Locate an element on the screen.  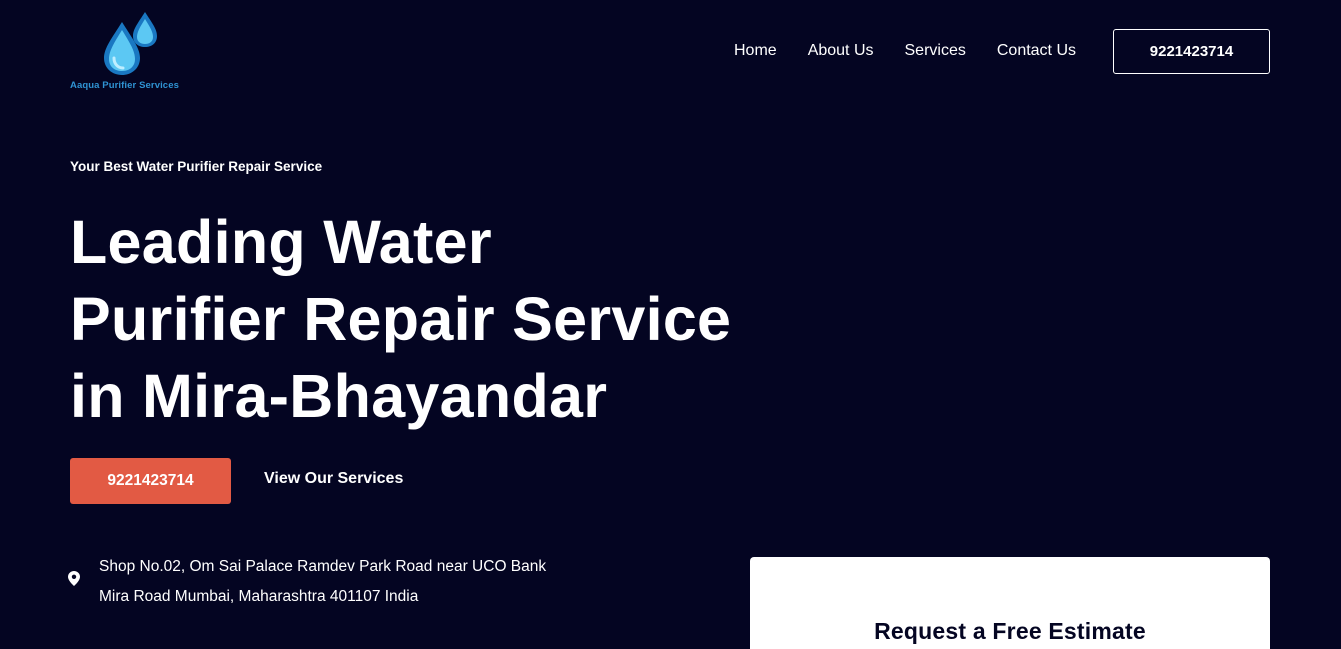
call-phone-button: 9221423714 is located at coordinates (150, 481).